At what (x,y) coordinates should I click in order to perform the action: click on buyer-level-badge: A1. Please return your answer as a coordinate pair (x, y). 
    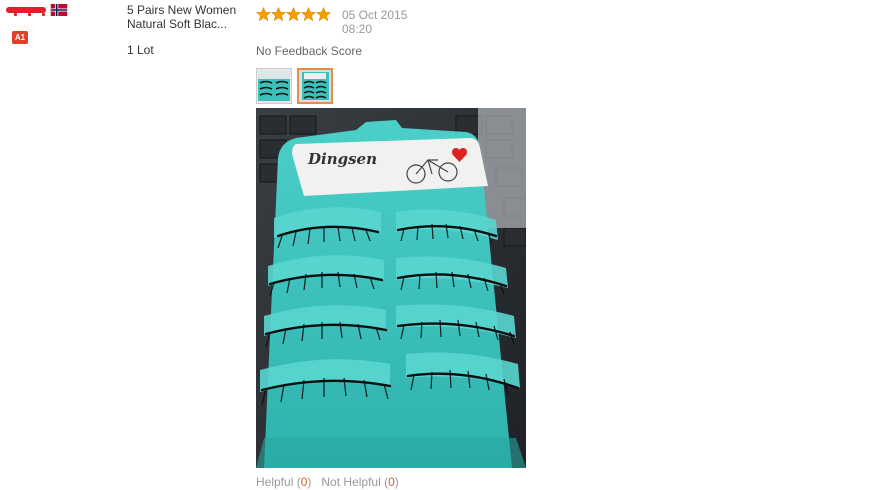
    Looking at the image, I should click on (20, 37).